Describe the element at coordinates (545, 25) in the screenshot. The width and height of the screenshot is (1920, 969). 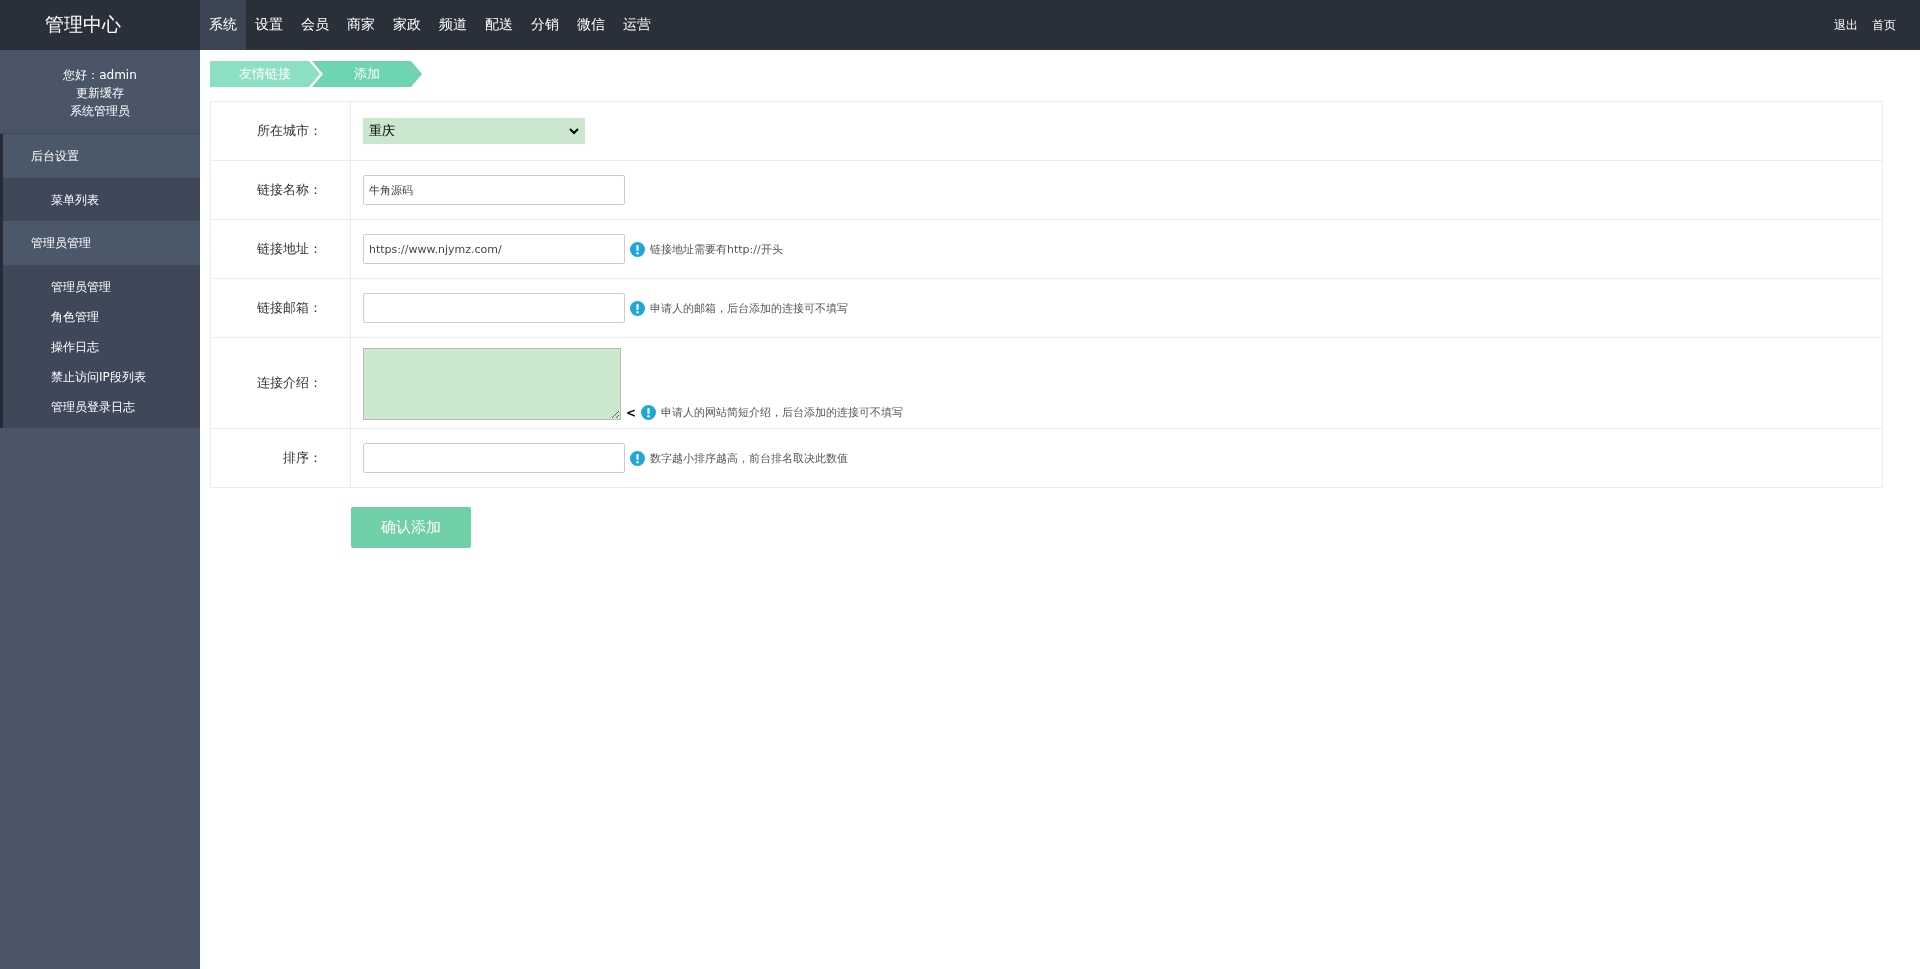
I see `nav-tab: 分销` at that location.